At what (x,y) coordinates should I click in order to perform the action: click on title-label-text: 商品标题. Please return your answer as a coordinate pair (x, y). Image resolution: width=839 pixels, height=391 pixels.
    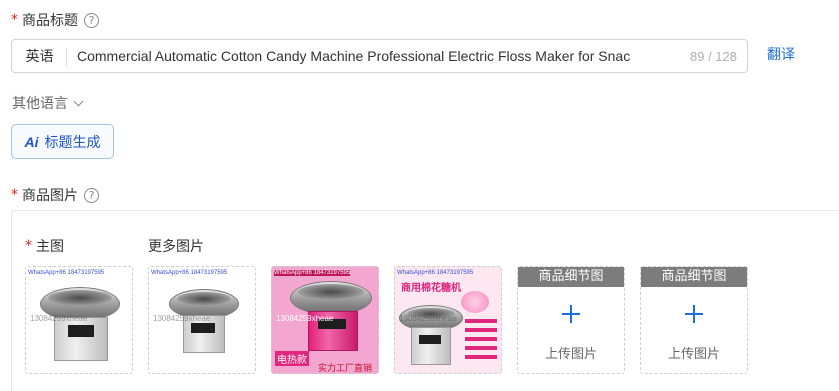
    Looking at the image, I should click on (50, 21).